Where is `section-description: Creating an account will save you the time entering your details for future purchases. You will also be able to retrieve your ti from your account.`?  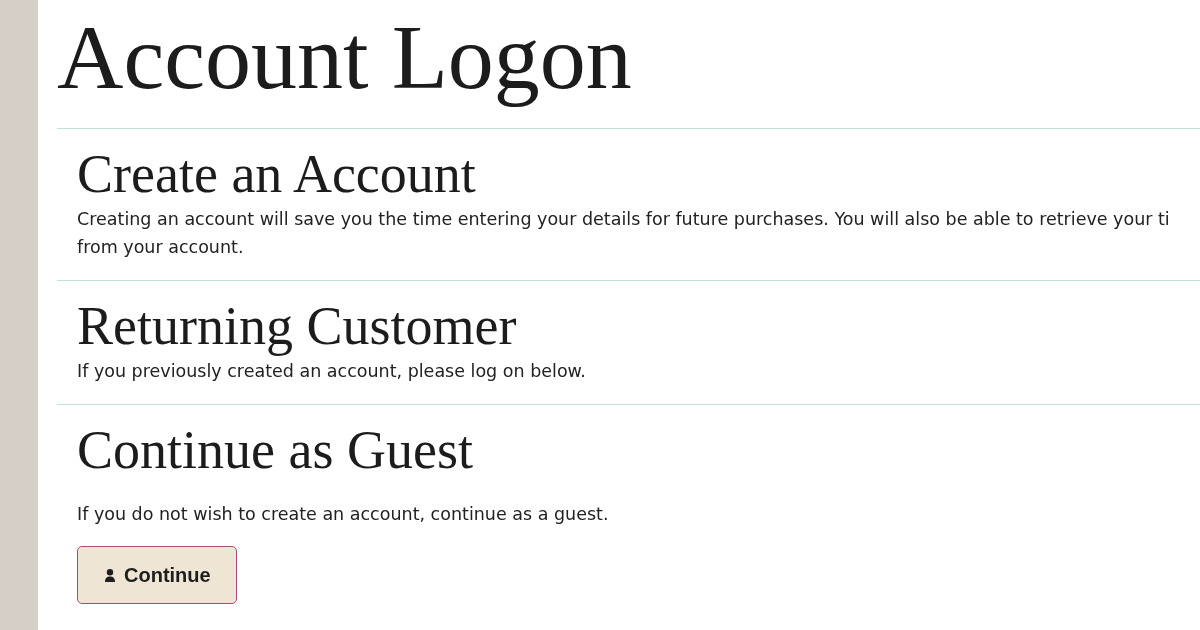
section-description: Creating an account will save you the time entering your details for future purchases. You will also be able to retrieve your ti from your account. is located at coordinates (623, 233).